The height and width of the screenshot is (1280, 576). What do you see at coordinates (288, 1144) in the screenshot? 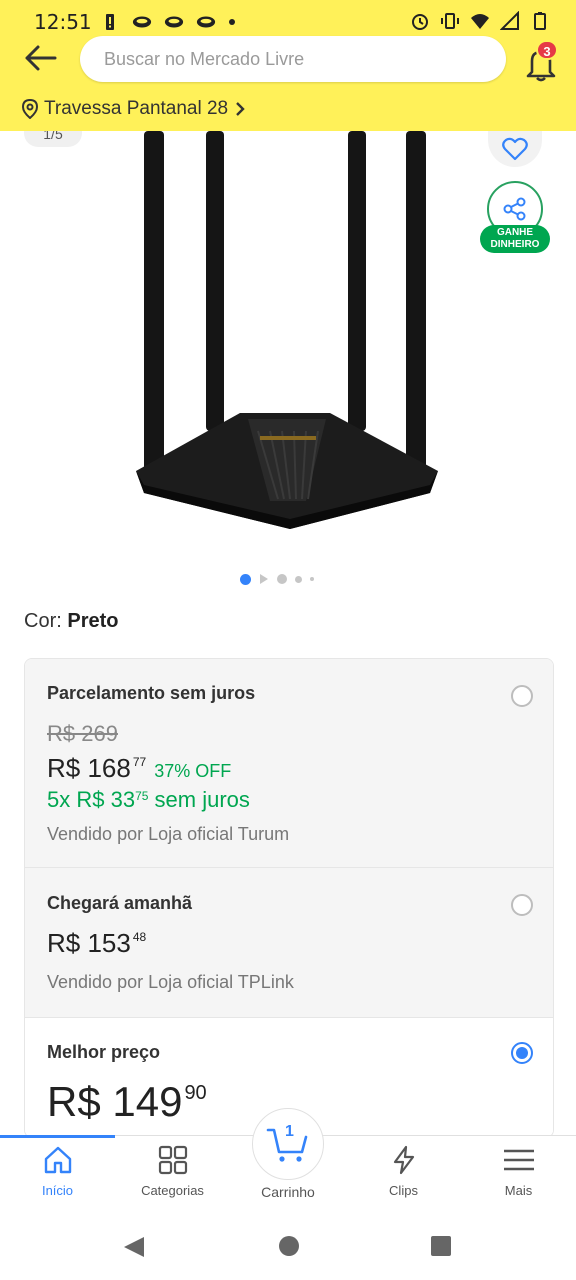
I see `nav-carrinho-button: 1` at bounding box center [288, 1144].